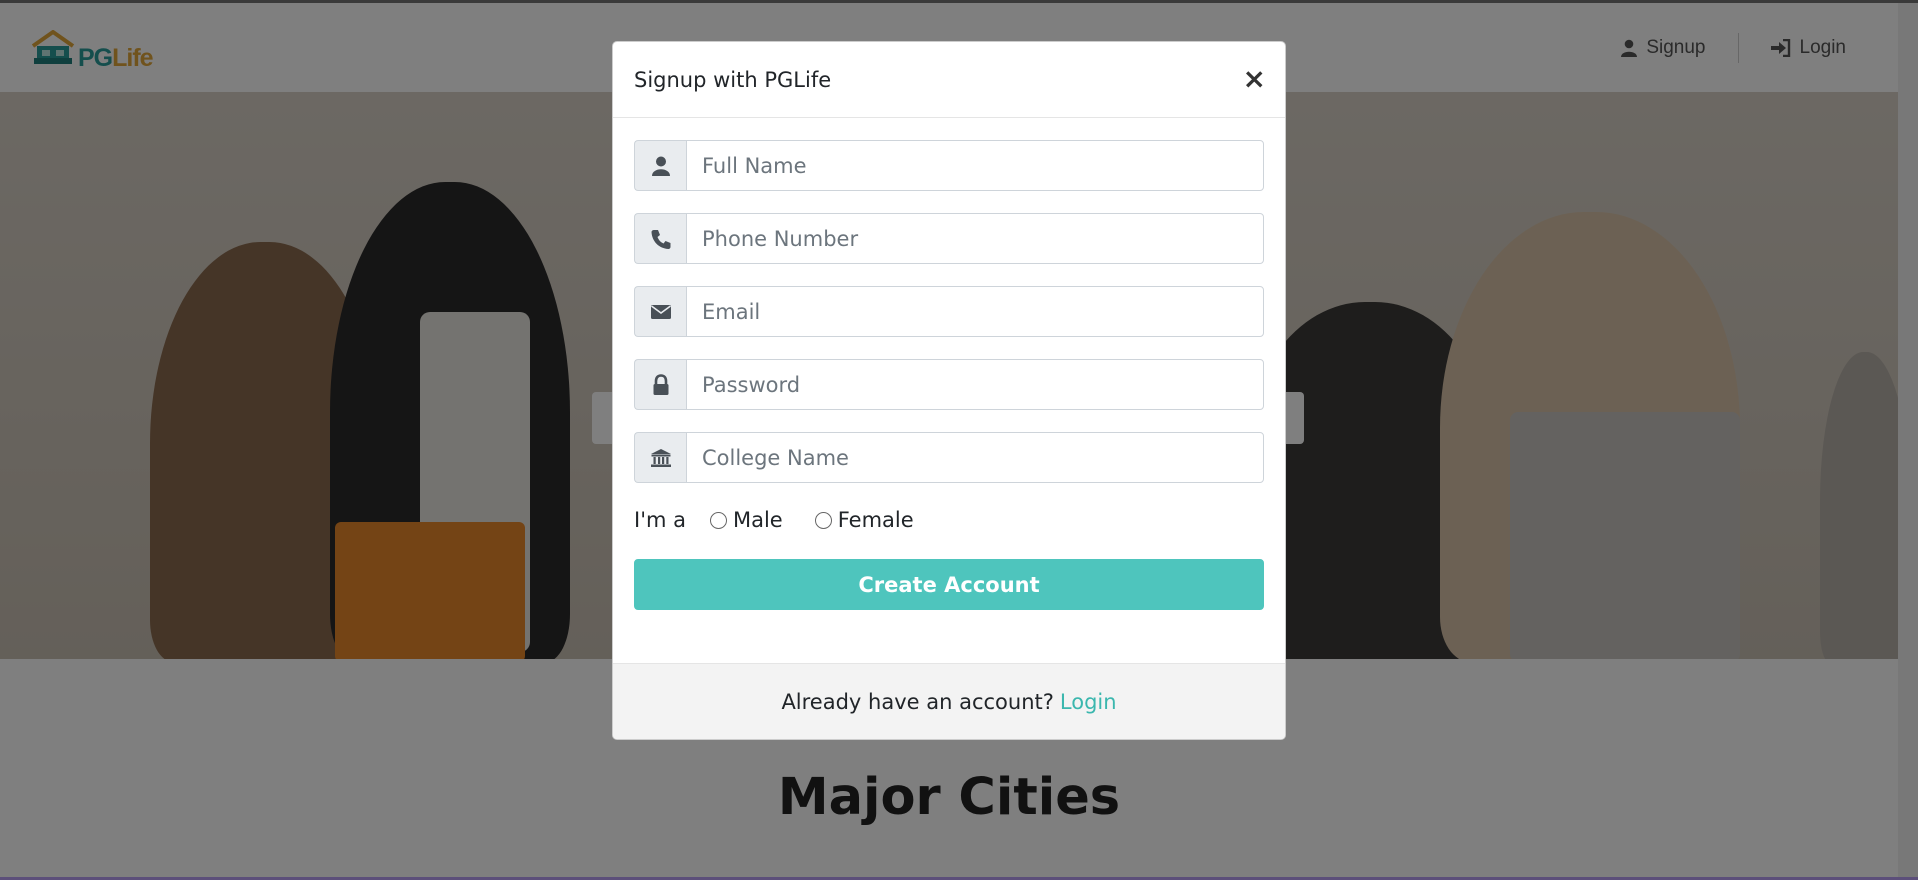  What do you see at coordinates (917, 701) in the screenshot?
I see `footer-text: Already have an account?` at bounding box center [917, 701].